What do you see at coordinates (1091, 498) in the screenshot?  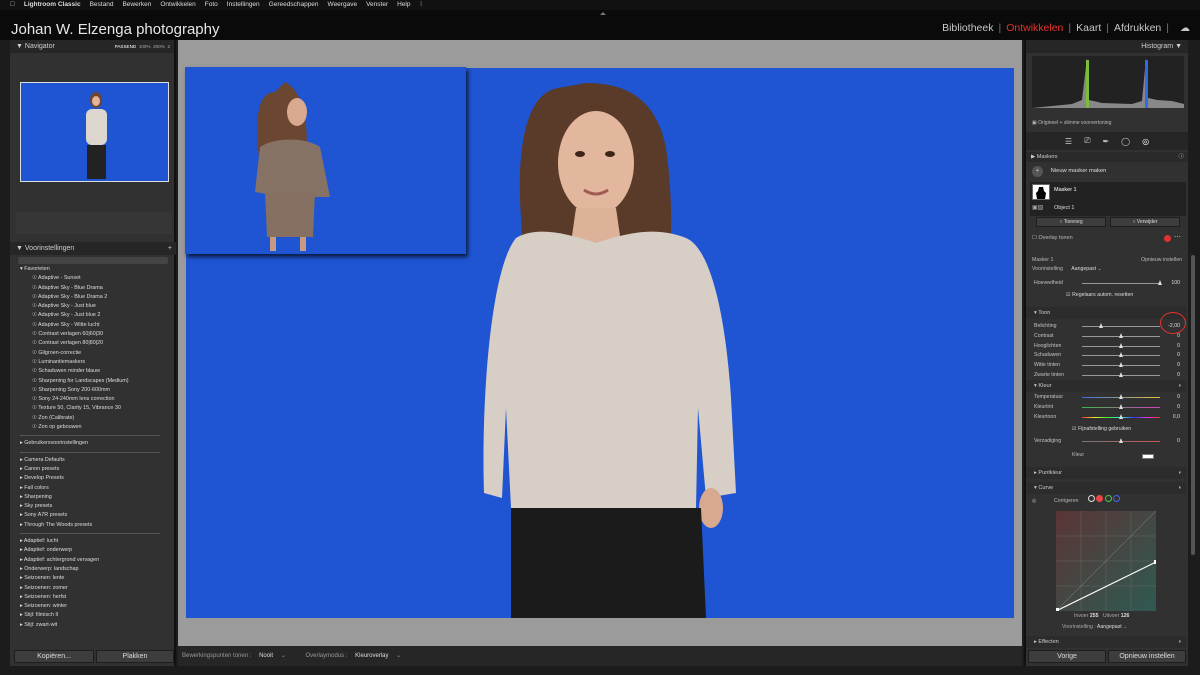 I see `channel-rgb` at bounding box center [1091, 498].